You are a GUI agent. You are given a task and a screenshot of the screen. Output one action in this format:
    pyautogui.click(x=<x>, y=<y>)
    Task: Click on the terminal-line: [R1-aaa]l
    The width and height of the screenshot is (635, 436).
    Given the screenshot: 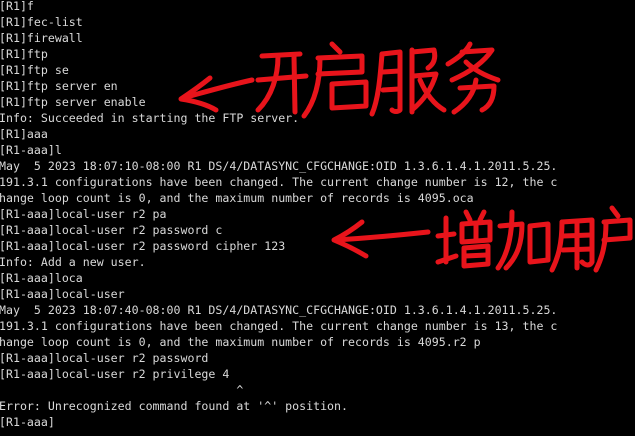 What is the action you would take?
    pyautogui.click(x=31, y=150)
    